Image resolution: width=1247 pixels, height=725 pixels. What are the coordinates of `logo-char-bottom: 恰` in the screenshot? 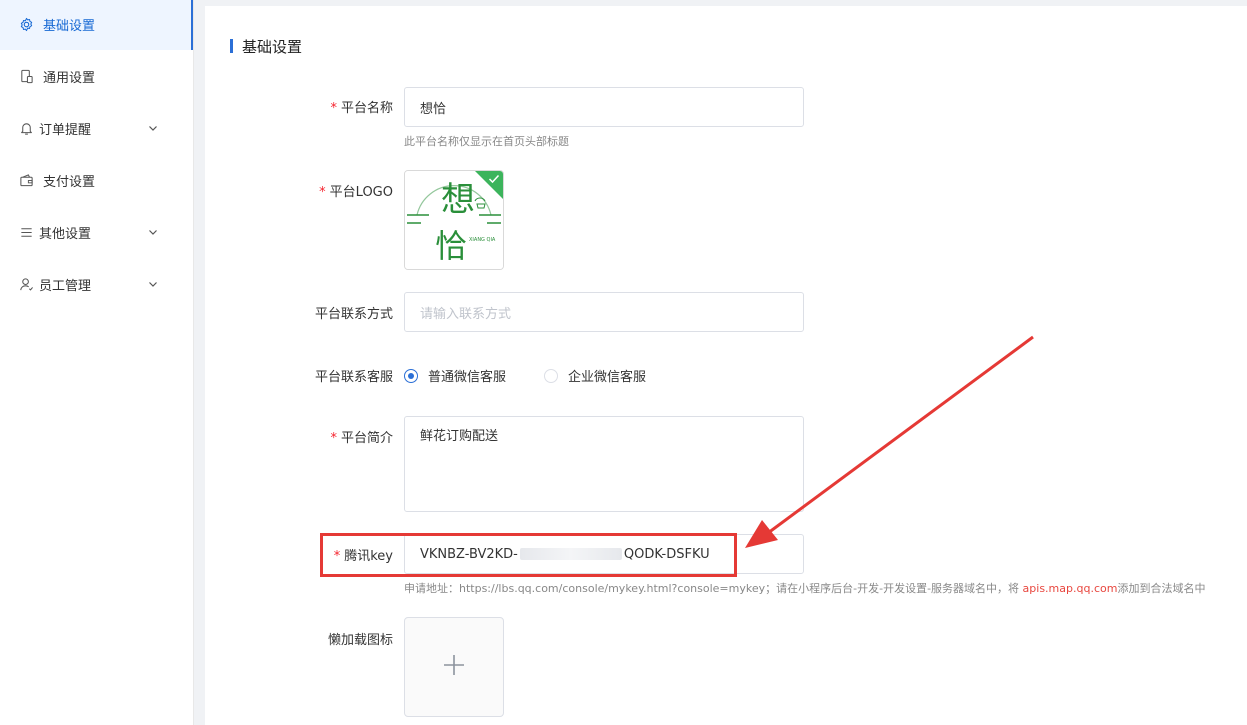 It's located at (451, 246).